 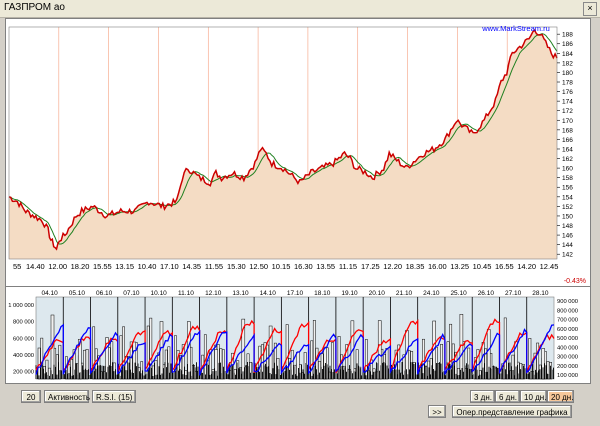 What do you see at coordinates (23, 339) in the screenshot?
I see `volume-y-label-left: 600 000` at bounding box center [23, 339].